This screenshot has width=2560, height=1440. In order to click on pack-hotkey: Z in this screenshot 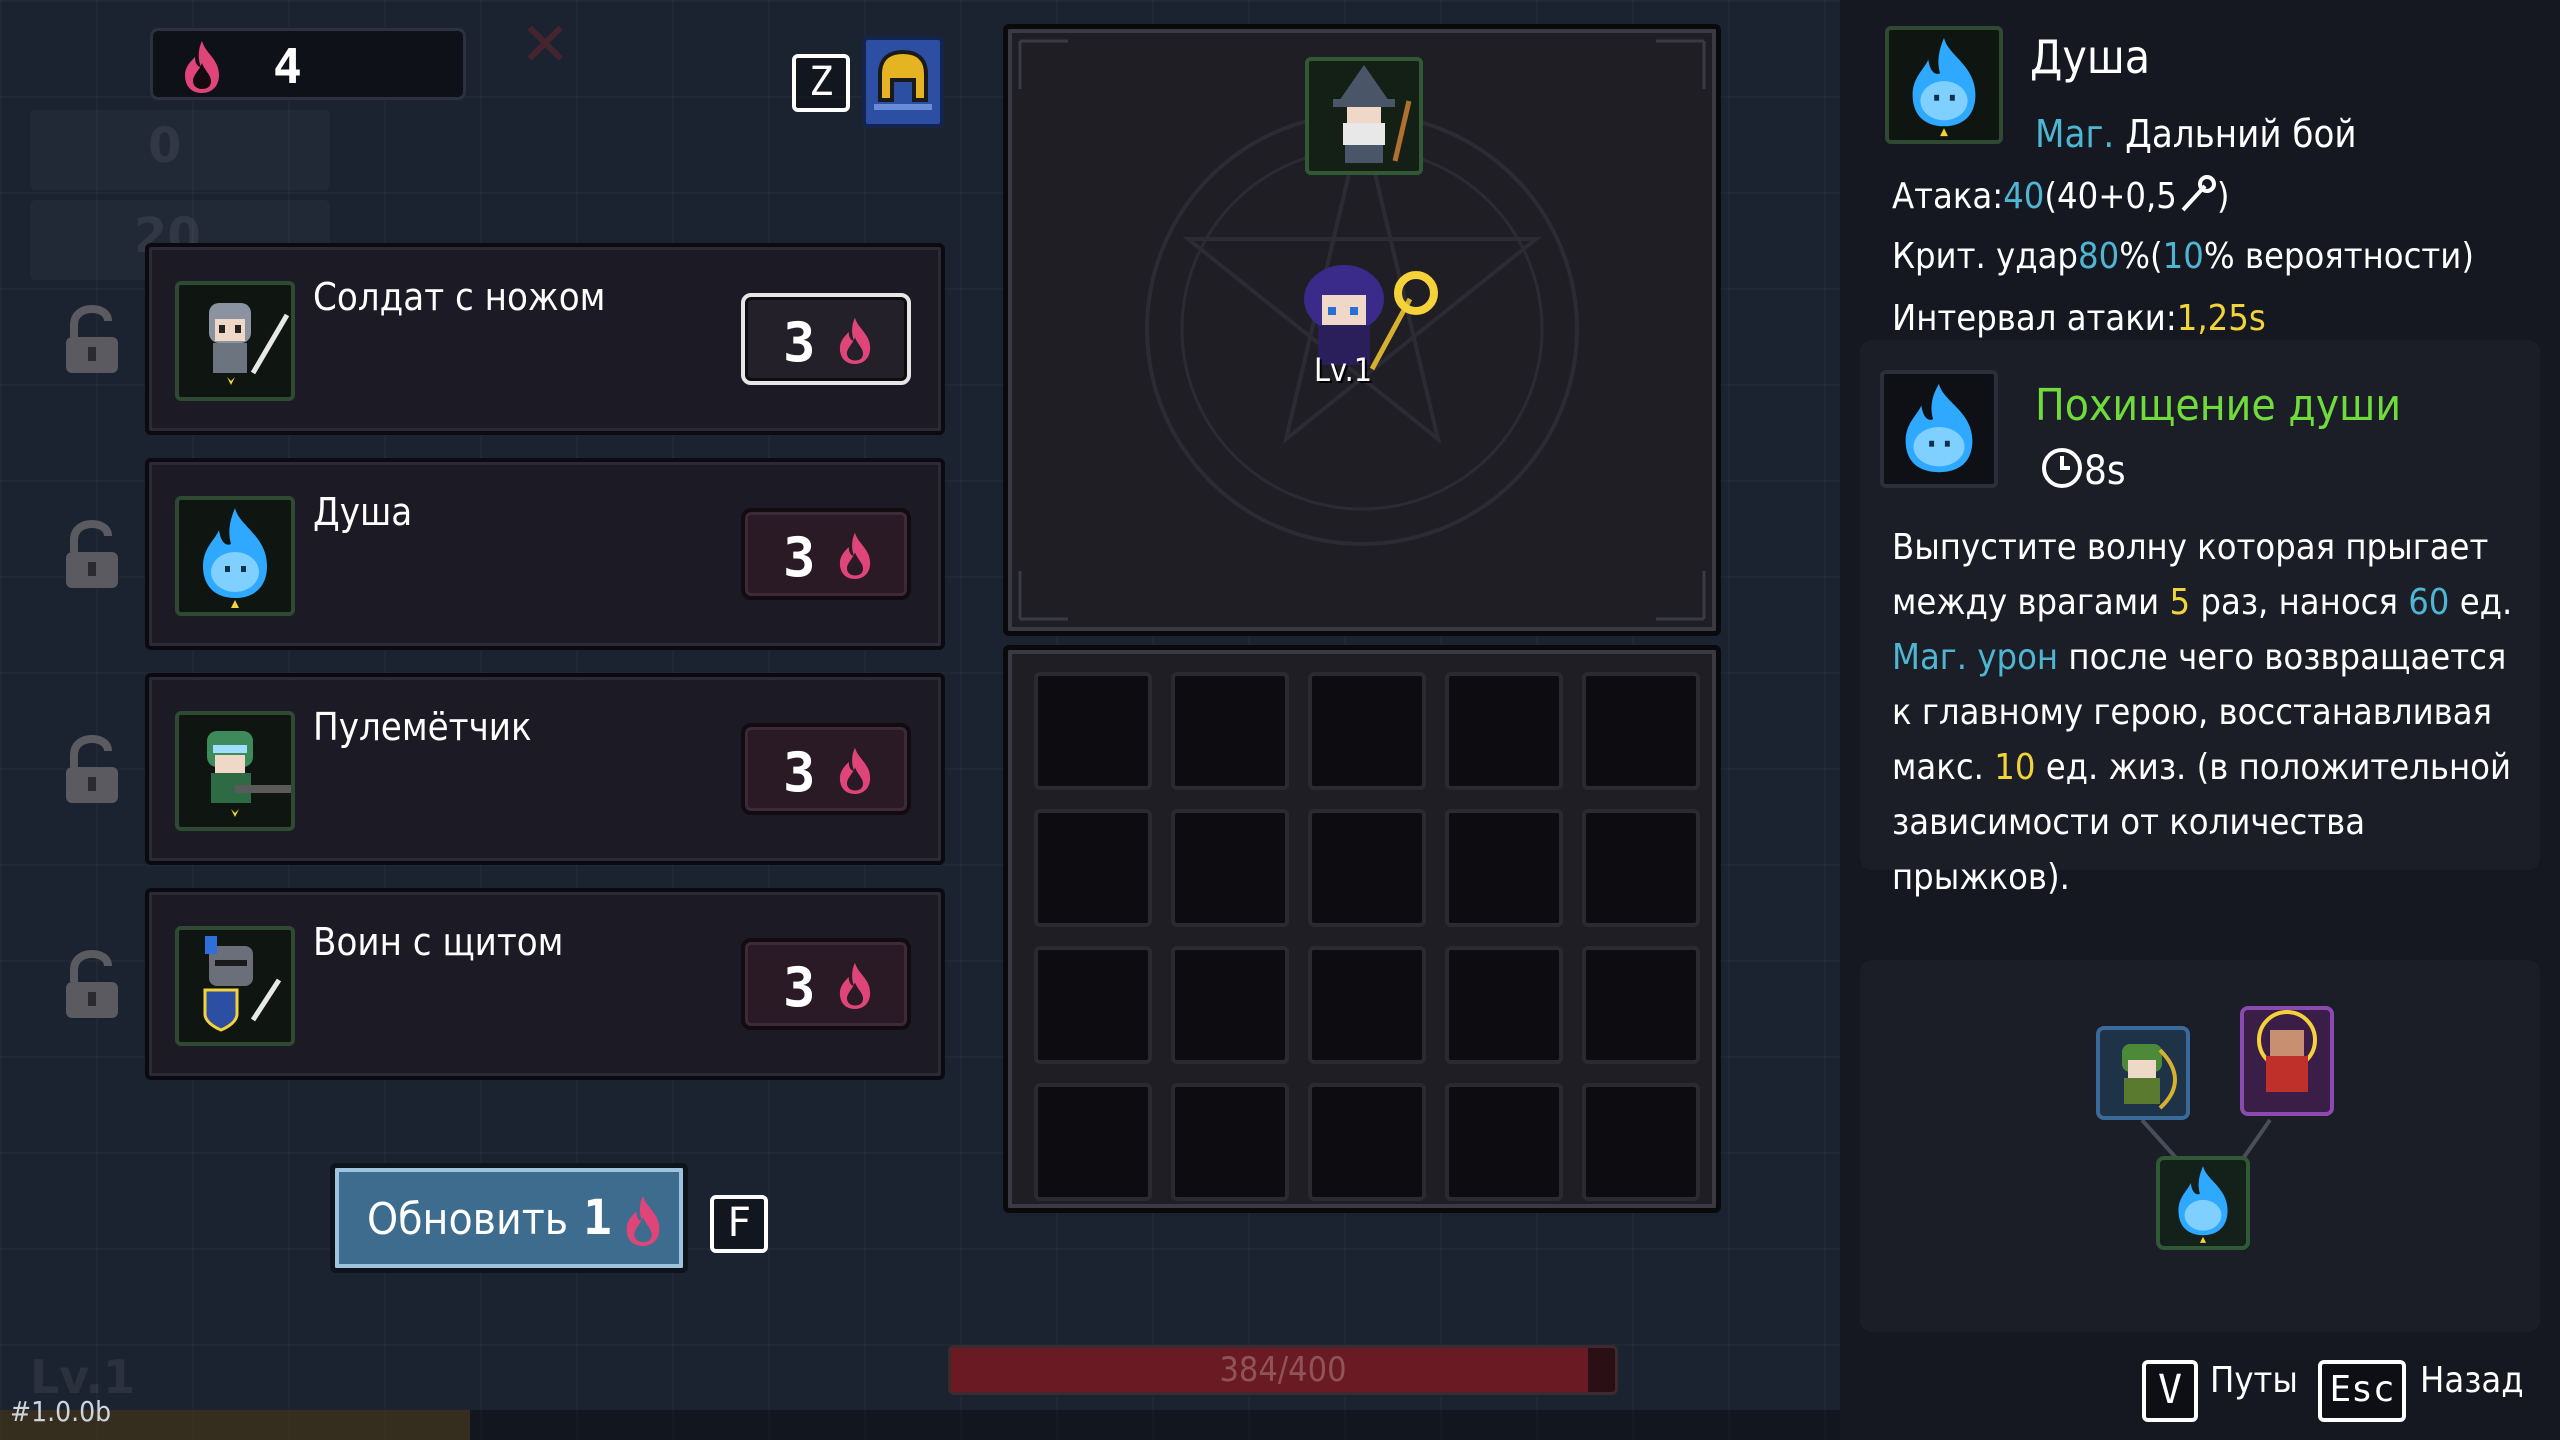, I will do `click(821, 83)`.